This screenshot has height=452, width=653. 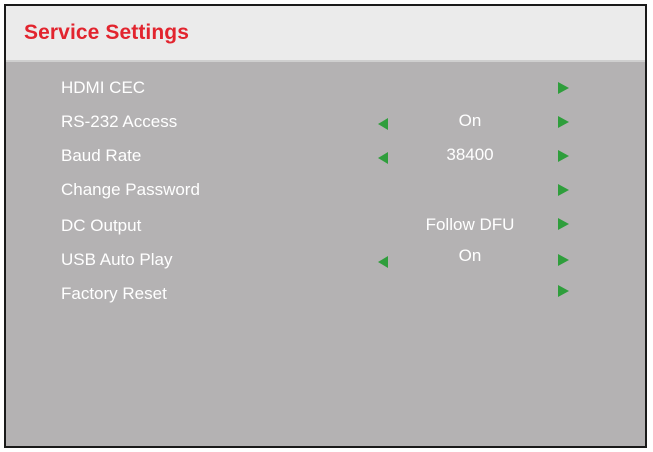 I want to click on menu-item-dc-output: DC Output Follow DFU, so click(x=325, y=227).